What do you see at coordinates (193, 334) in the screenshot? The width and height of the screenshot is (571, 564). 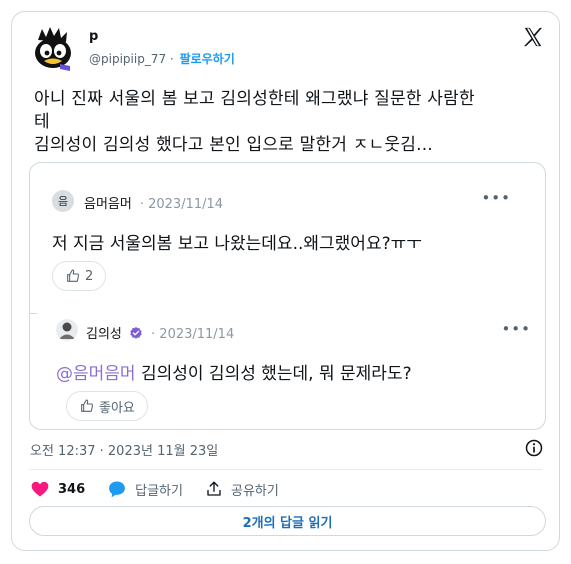 I see `reply-date: · 2023/11/14` at bounding box center [193, 334].